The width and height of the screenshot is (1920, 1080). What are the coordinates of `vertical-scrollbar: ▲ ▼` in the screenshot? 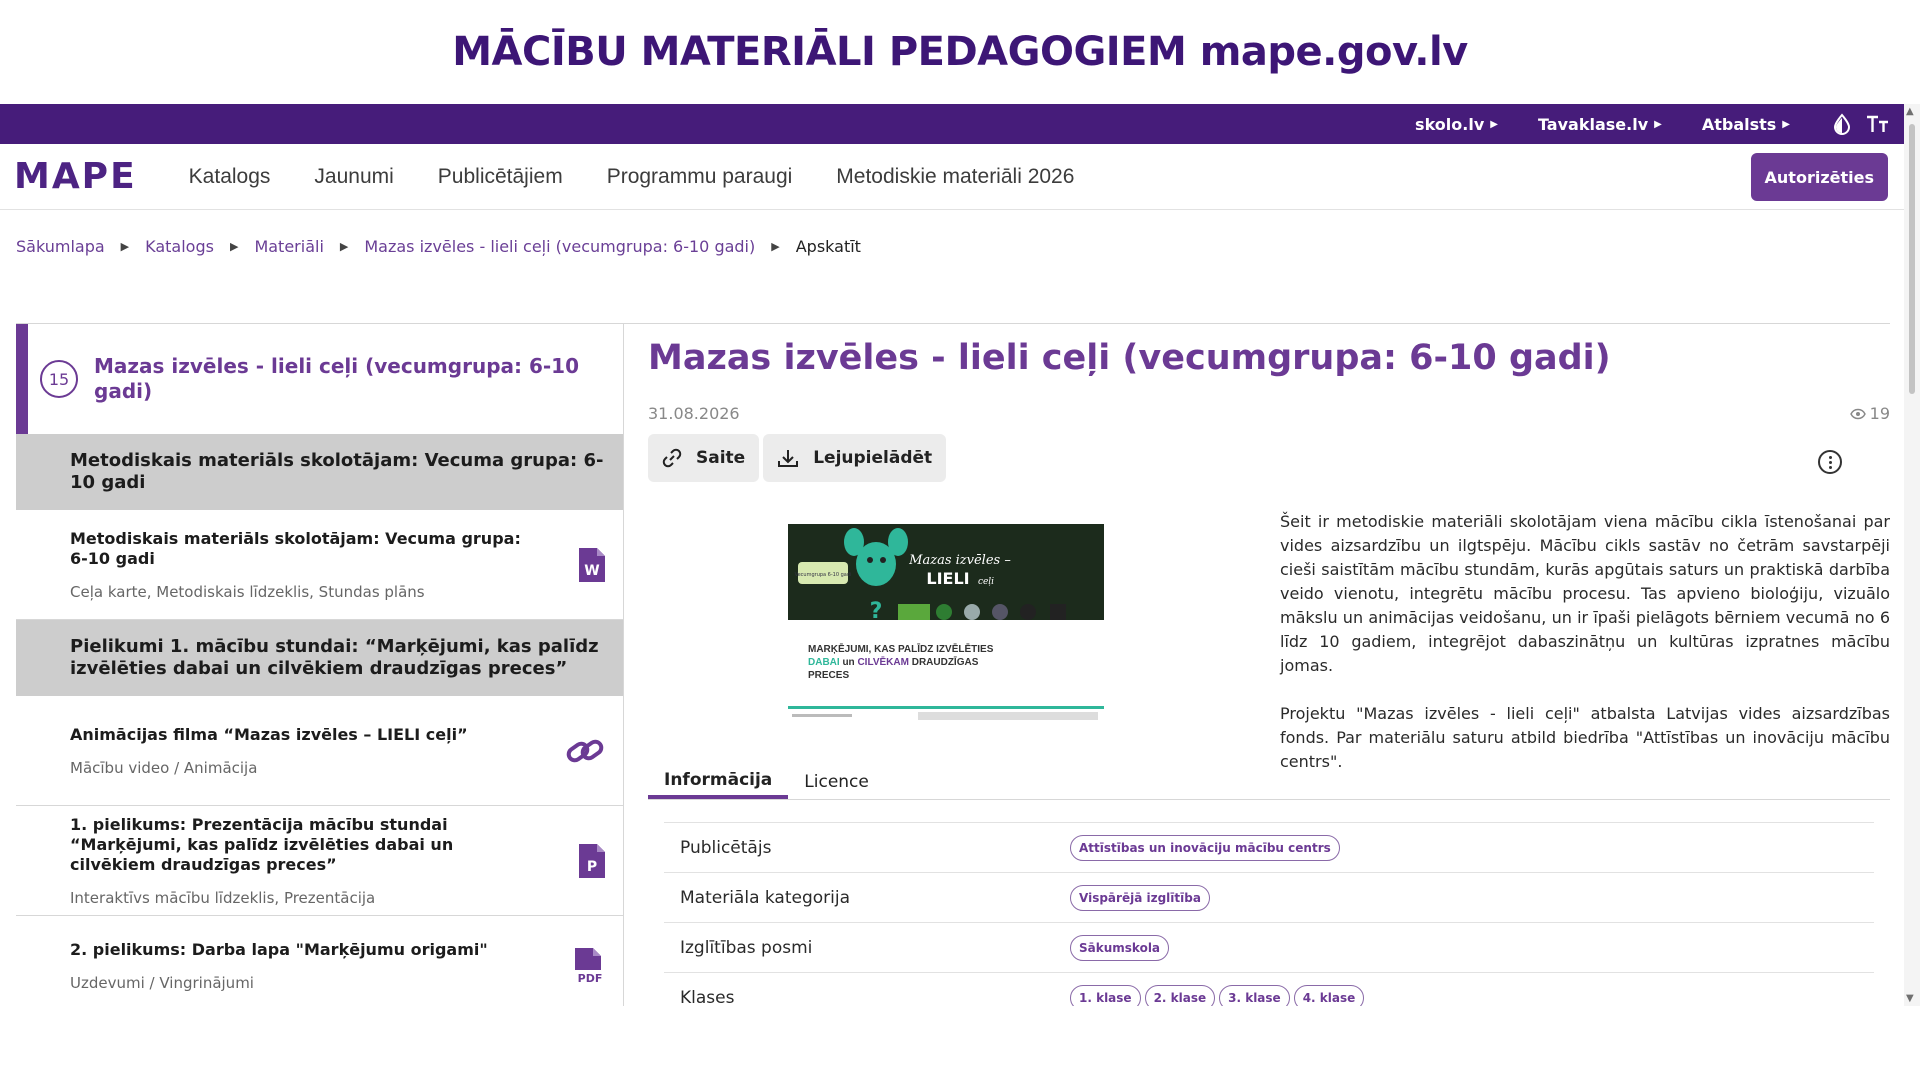 It's located at (1912, 555).